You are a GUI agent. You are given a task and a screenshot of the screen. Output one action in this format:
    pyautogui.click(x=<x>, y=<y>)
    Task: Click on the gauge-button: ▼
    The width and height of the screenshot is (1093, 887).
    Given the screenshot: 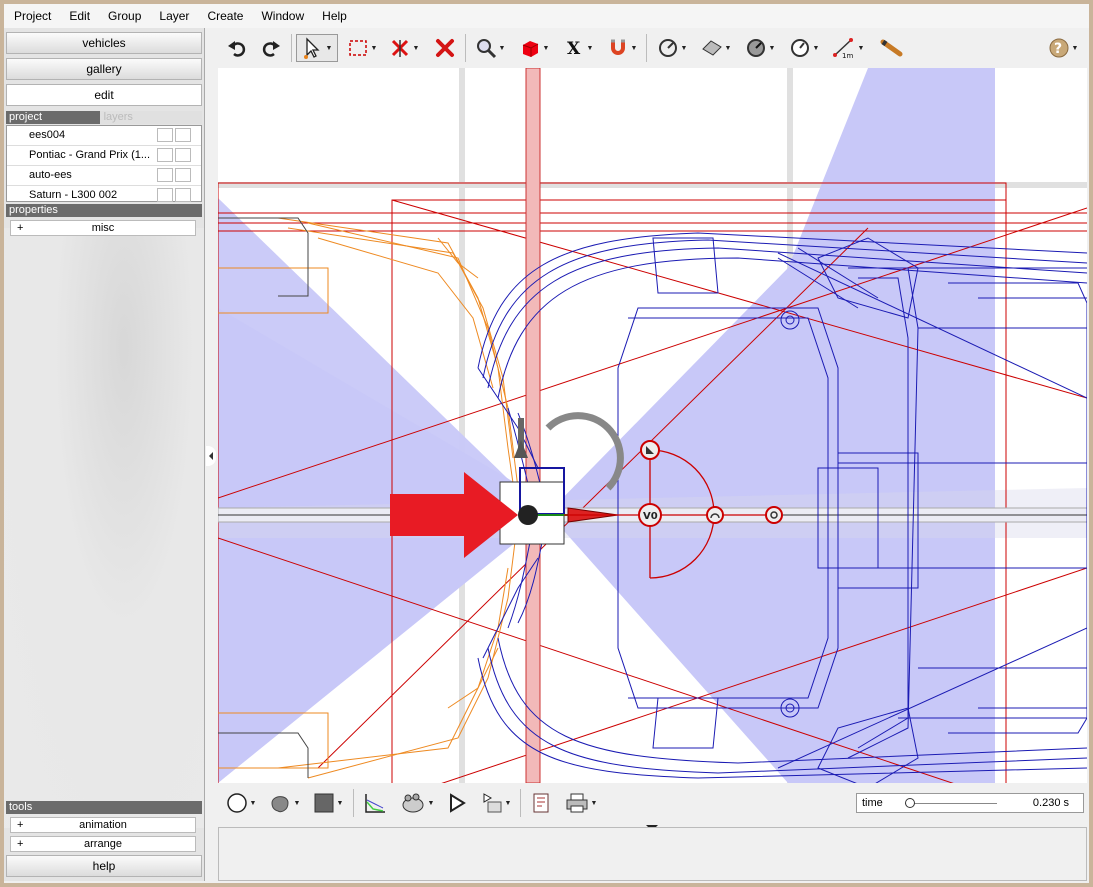 What is the action you would take?
    pyautogui.click(x=672, y=48)
    